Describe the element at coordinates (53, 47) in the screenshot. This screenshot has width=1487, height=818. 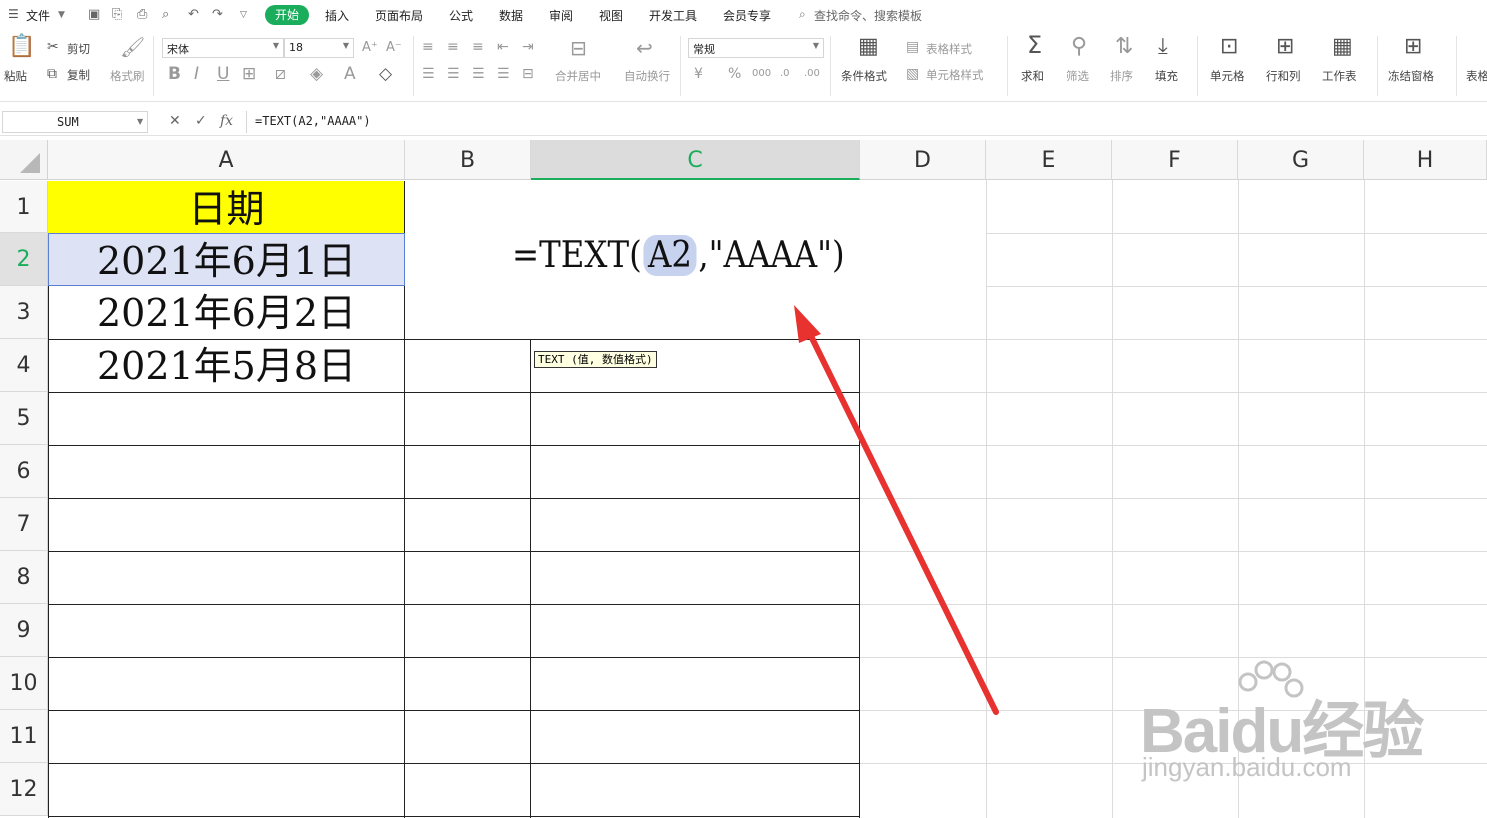
I see `scissors-icon: ✂` at that location.